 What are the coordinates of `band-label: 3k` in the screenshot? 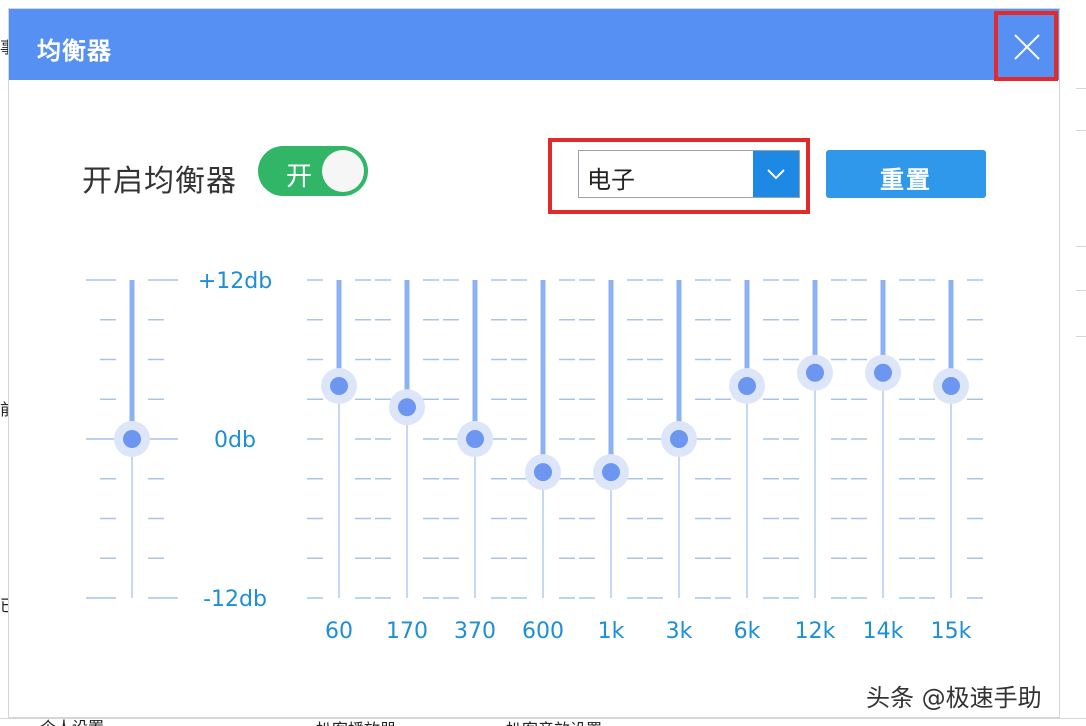 It's located at (679, 631).